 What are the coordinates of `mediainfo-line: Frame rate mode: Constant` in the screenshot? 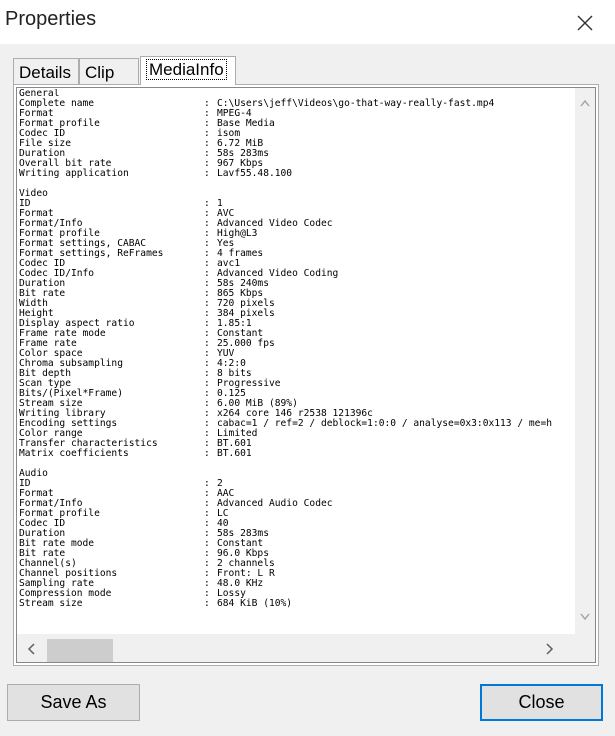 It's located at (294, 334).